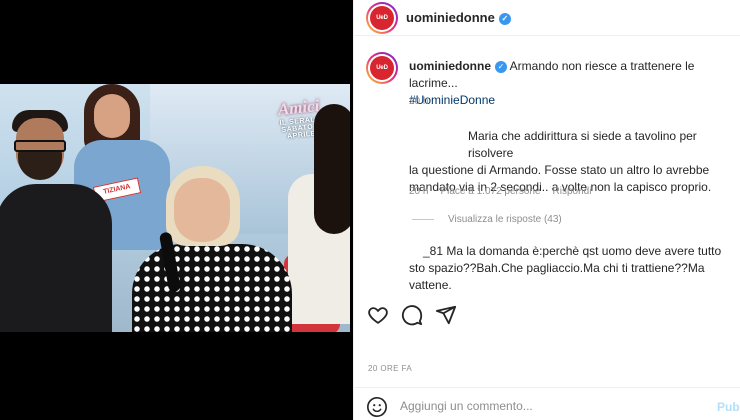 The image size is (740, 420). I want to click on smiley-icon, so click(377, 407).